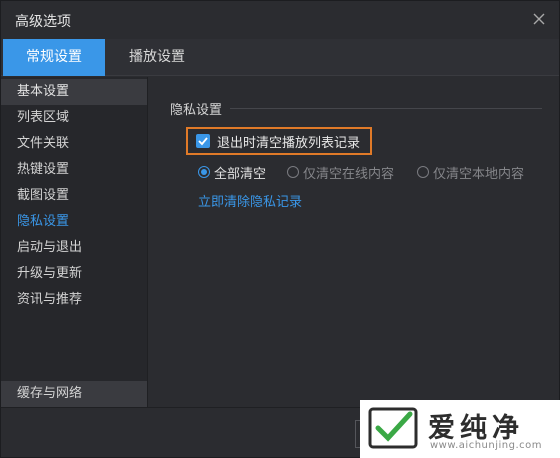 This screenshot has width=560, height=458. I want to click on watermark: 爱纯净 www.aichunjing.com, so click(460, 429).